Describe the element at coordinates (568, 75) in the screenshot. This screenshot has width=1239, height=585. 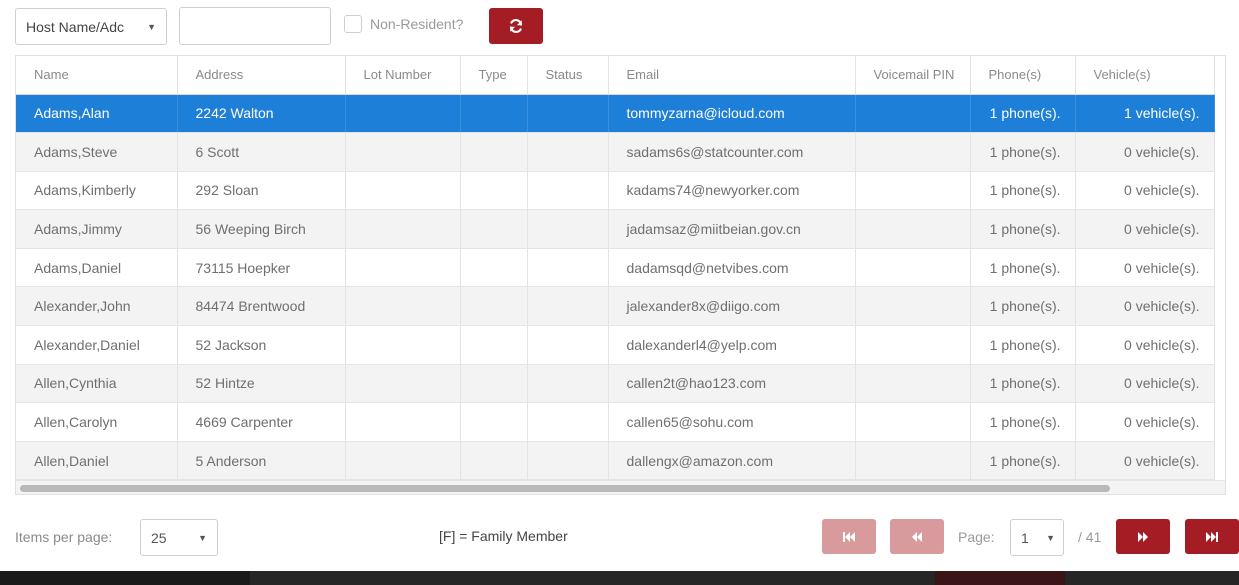
I see `column-header-status: Status` at that location.